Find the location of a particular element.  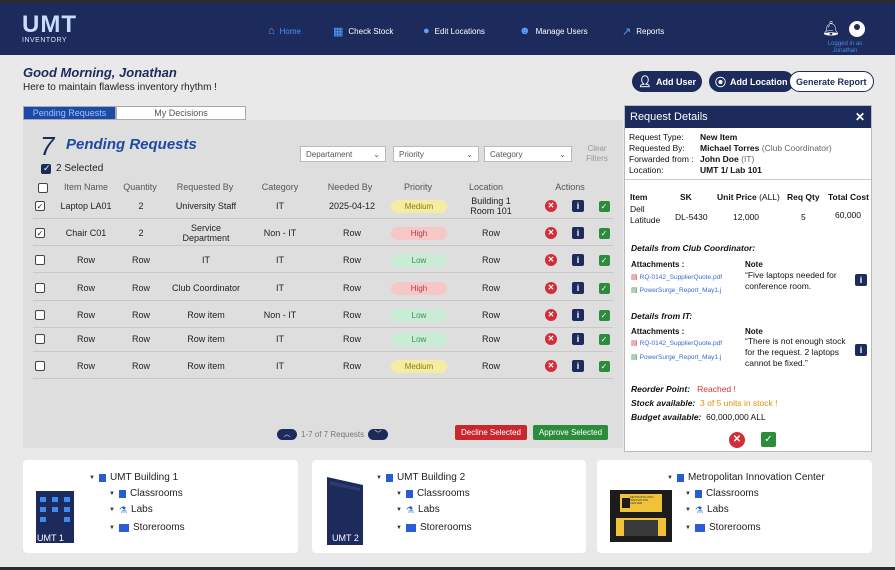

close-icon: ✕ is located at coordinates (860, 117).